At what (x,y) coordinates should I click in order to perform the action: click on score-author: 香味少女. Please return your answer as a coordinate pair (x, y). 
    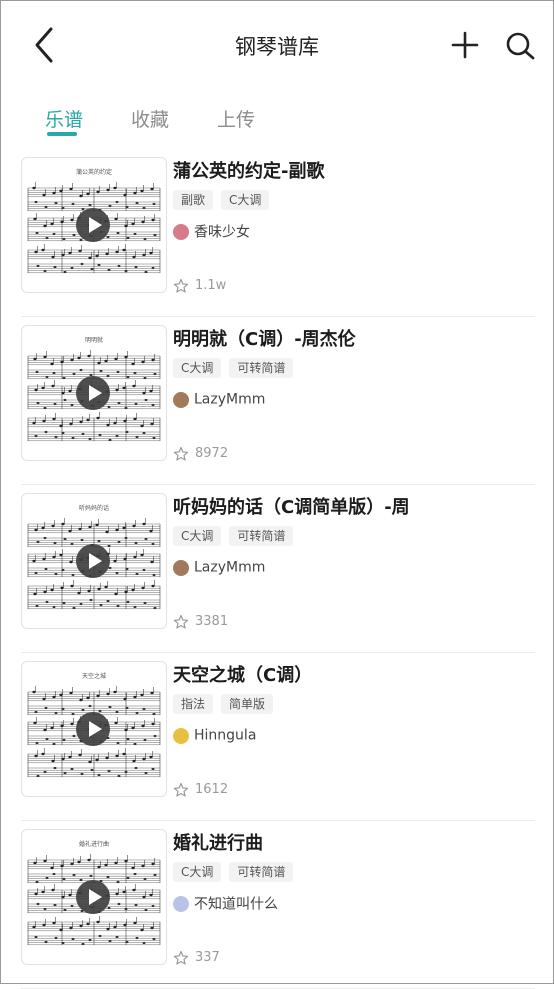
    Looking at the image, I should click on (211, 232).